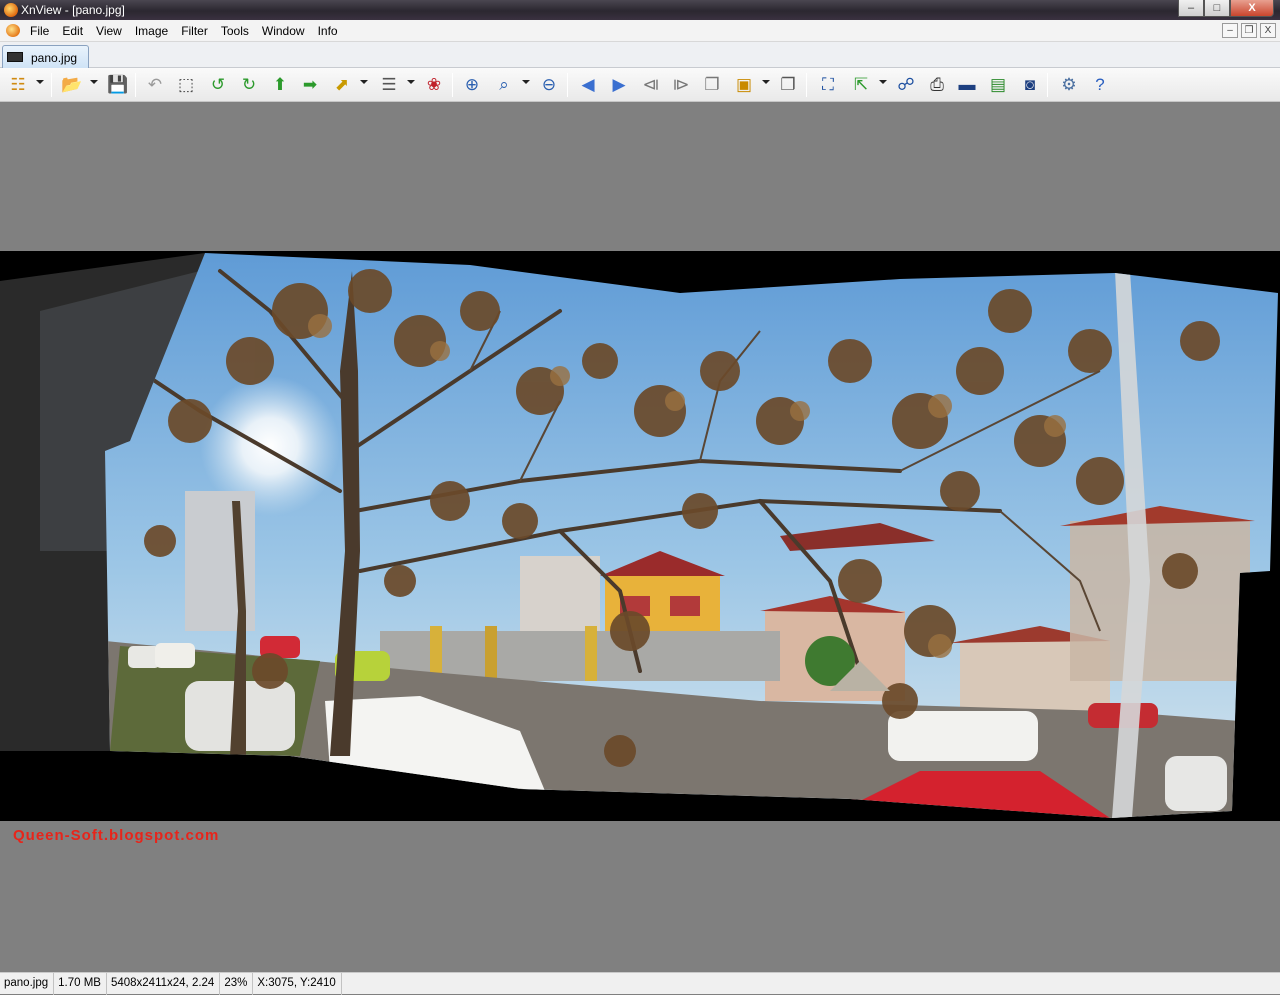 The width and height of the screenshot is (1280, 995). Describe the element at coordinates (80, 984) in the screenshot. I see `status-filesize: 1.70 MB` at that location.